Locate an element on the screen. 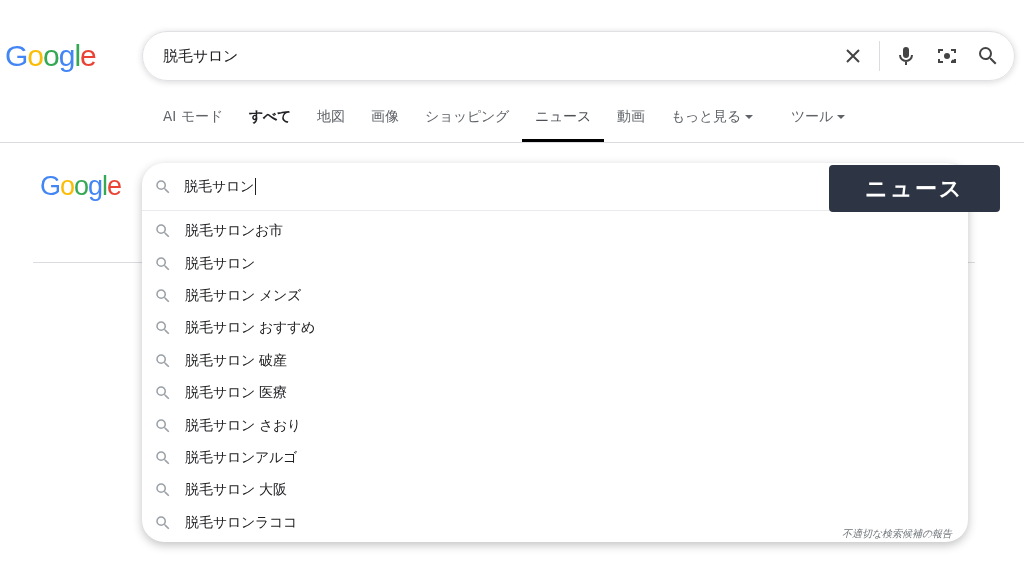 The image size is (1024, 576). suggestion-item: 脱毛サロンアルゴ is located at coordinates (241, 457).